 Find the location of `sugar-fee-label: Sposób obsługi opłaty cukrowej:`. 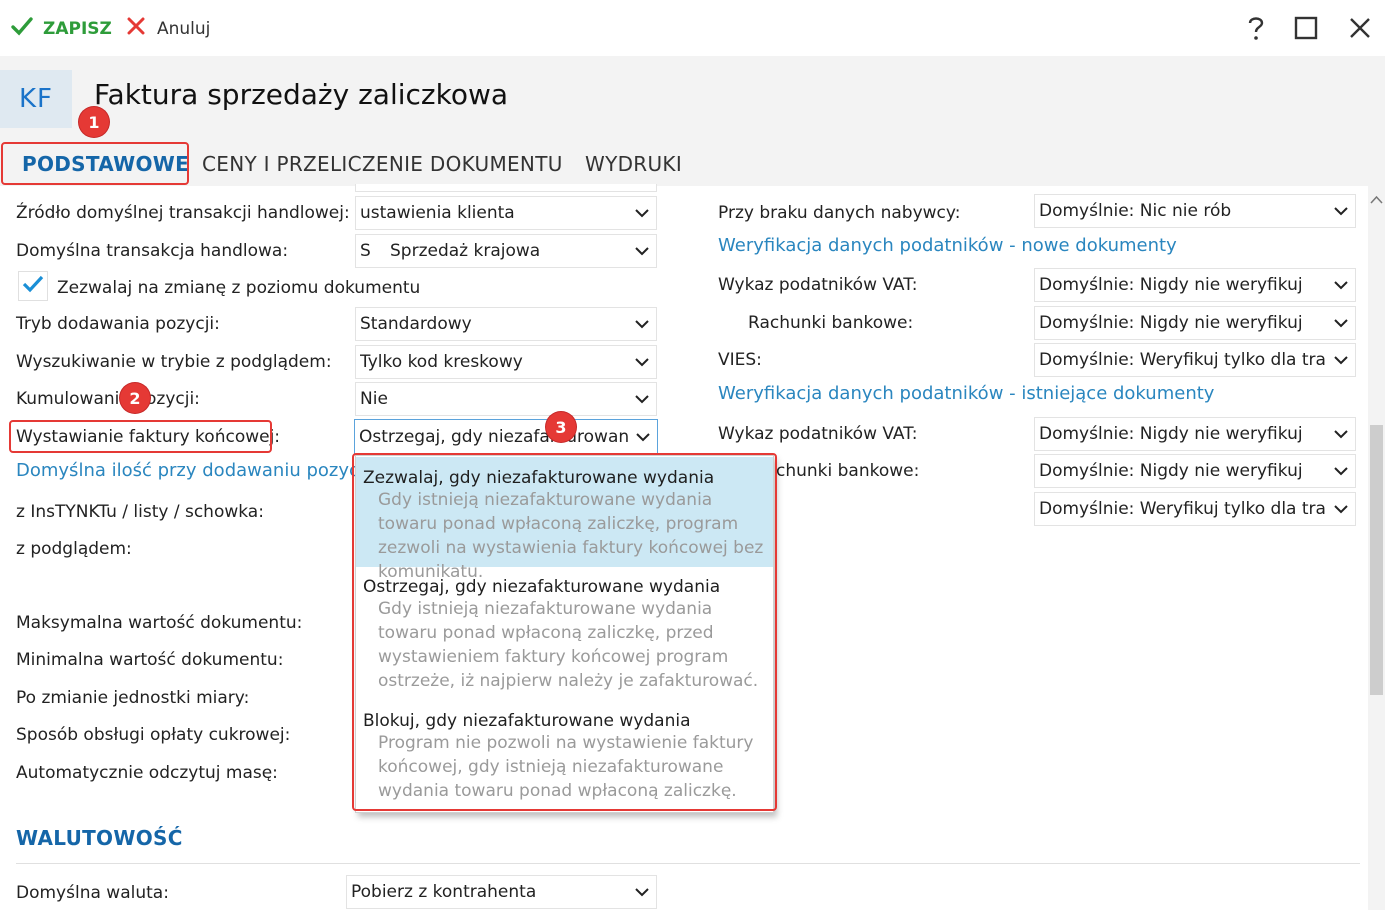

sugar-fee-label: Sposób obsługi opłaty cukrowej: is located at coordinates (153, 735).